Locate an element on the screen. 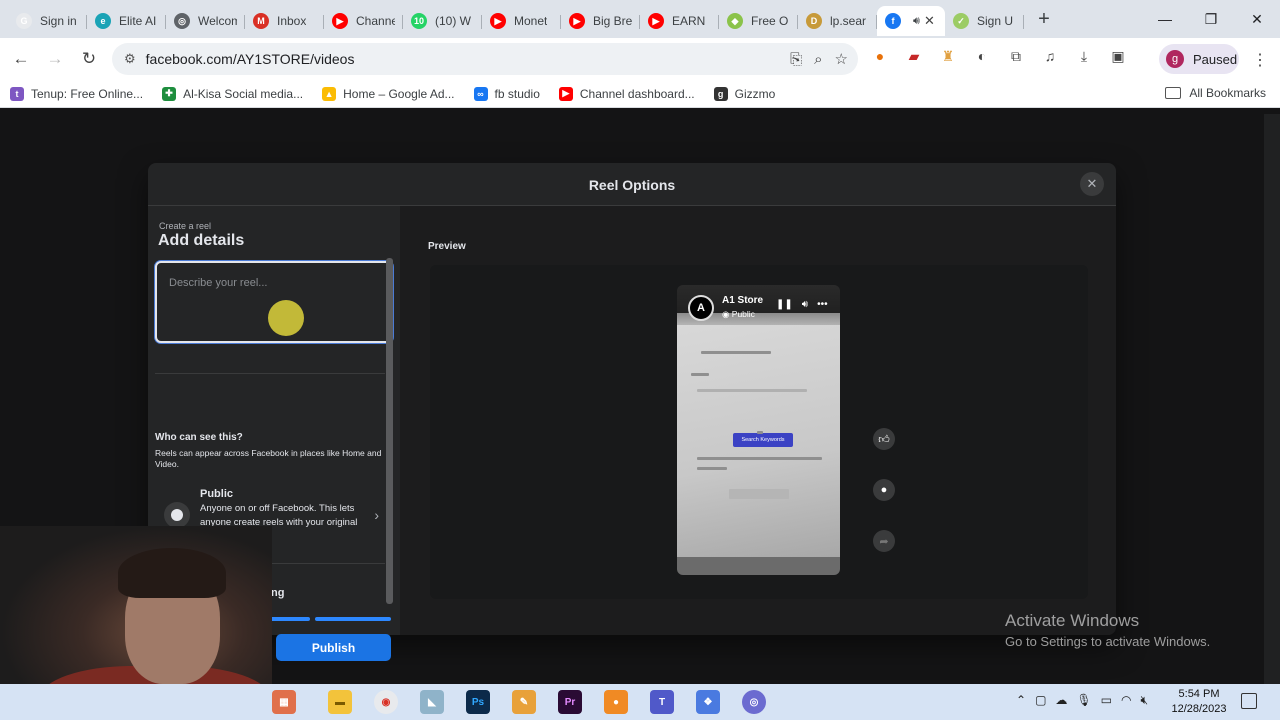 This screenshot has height=720, width=1280. close-window-button: ✕ is located at coordinates (1257, 19).